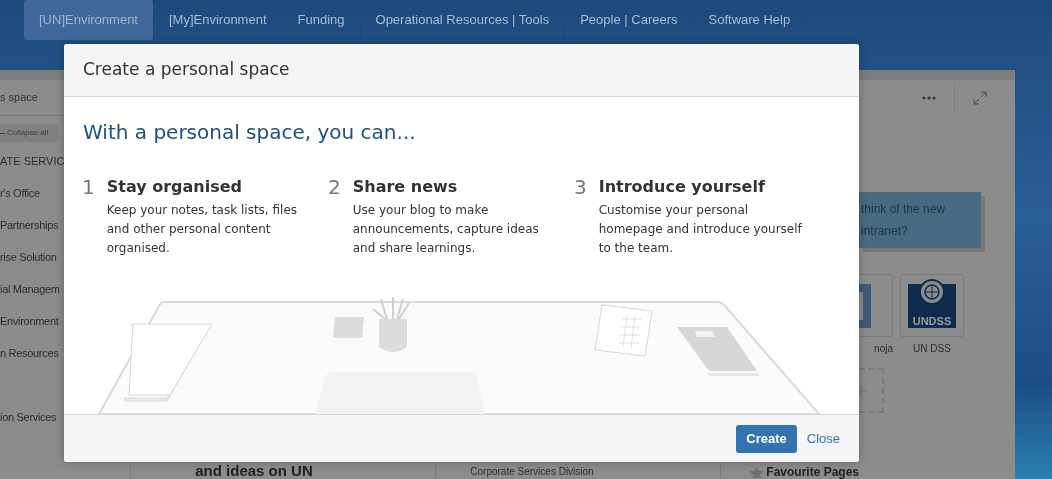 This screenshot has width=1052, height=479. Describe the element at coordinates (929, 98) in the screenshot. I see `more-icon` at that location.